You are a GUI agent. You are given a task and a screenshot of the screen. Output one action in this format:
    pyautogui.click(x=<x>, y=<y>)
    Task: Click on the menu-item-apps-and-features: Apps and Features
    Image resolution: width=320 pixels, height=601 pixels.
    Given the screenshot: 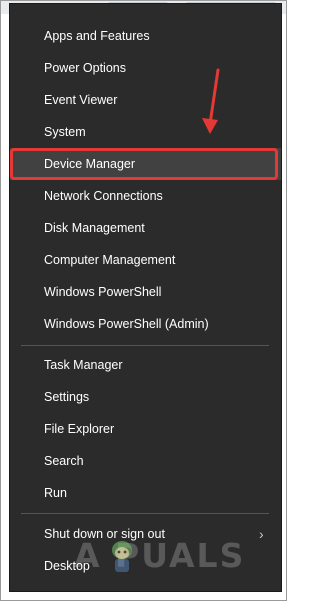 What is the action you would take?
    pyautogui.click(x=145, y=36)
    